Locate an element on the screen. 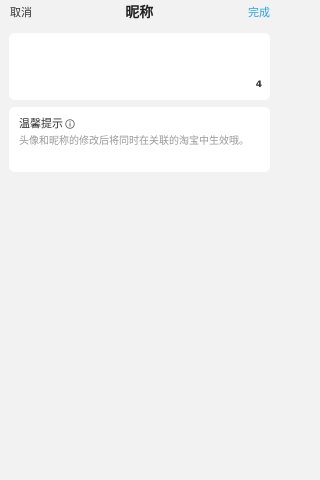  page-title: 昵称 is located at coordinates (139, 13).